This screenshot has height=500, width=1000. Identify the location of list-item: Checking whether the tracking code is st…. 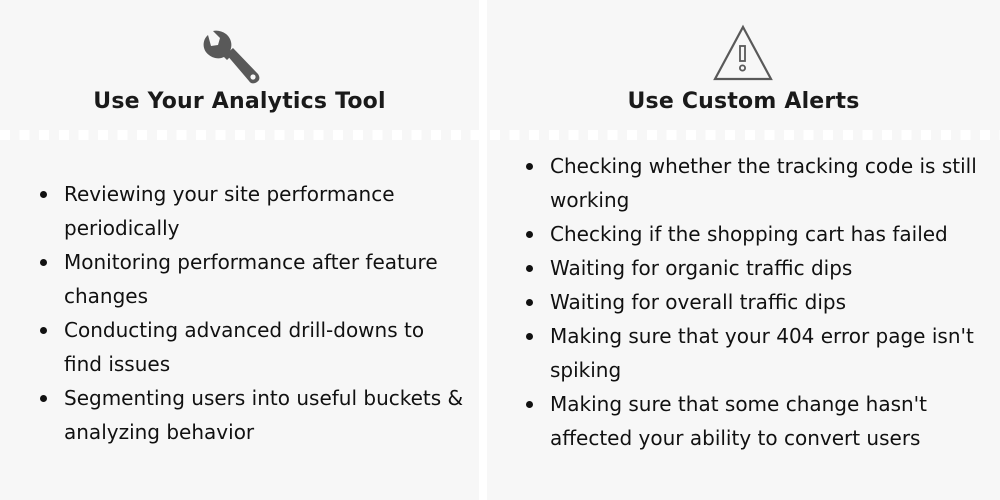
(758, 183).